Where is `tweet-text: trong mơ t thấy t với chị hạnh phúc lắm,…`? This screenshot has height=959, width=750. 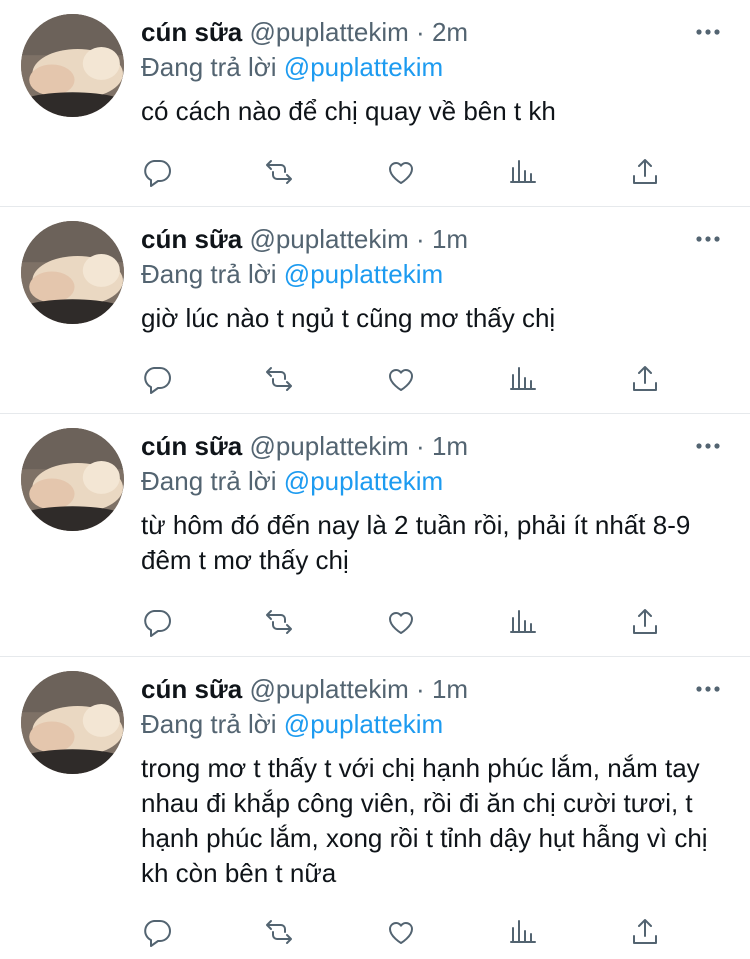
tweet-text: trong mơ t thấy t với chị hạnh phúc lắm,… is located at coordinates (424, 820).